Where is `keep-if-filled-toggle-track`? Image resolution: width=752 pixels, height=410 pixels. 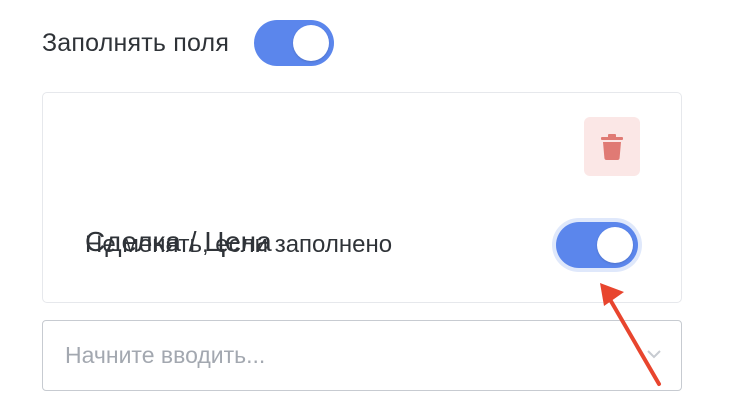 keep-if-filled-toggle-track is located at coordinates (597, 245).